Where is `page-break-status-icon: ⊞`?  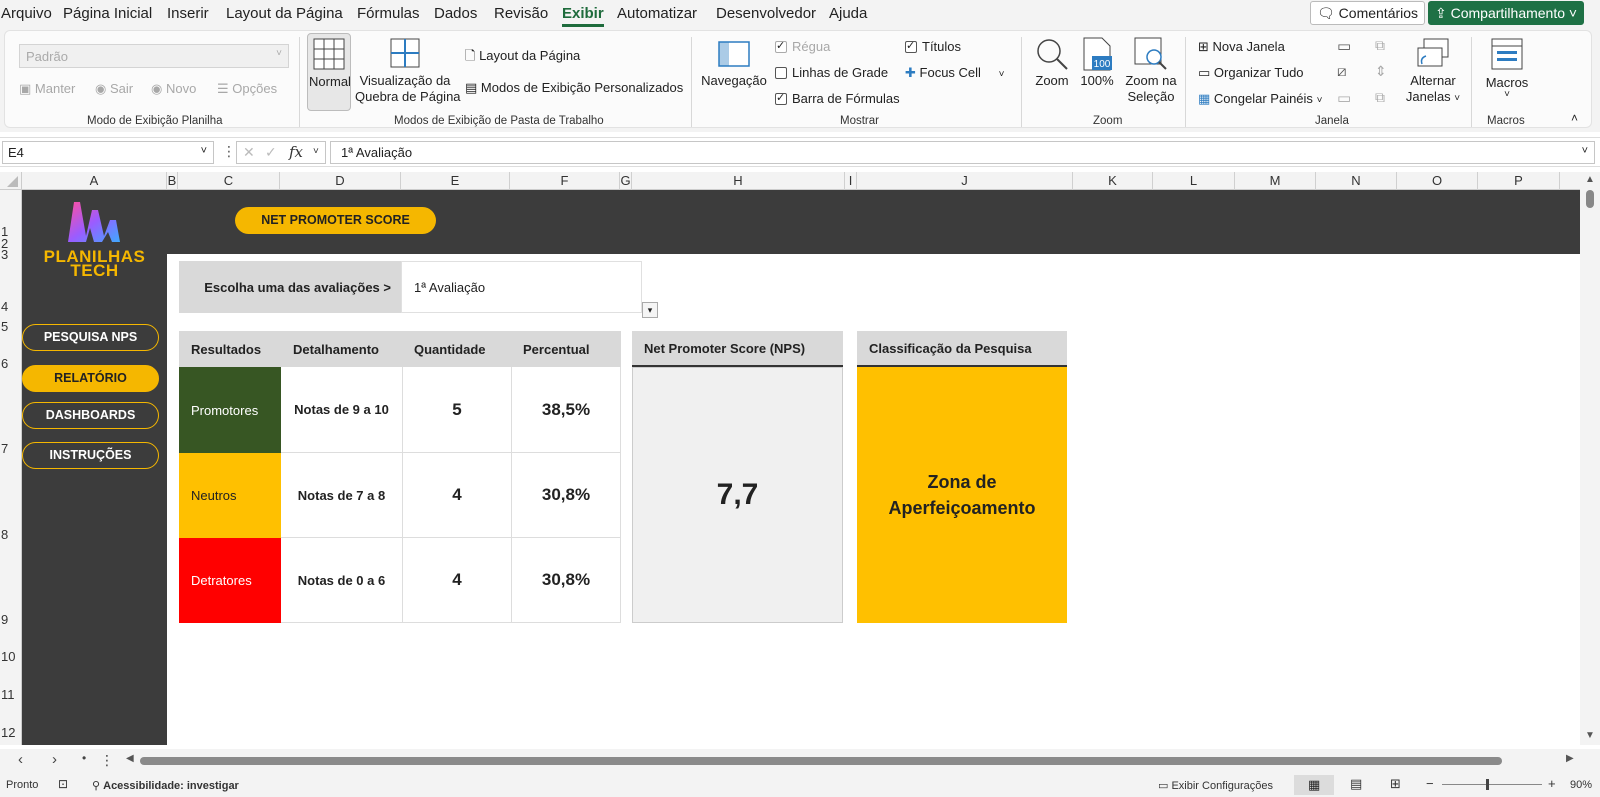
page-break-status-icon: ⊞ is located at coordinates (1395, 784).